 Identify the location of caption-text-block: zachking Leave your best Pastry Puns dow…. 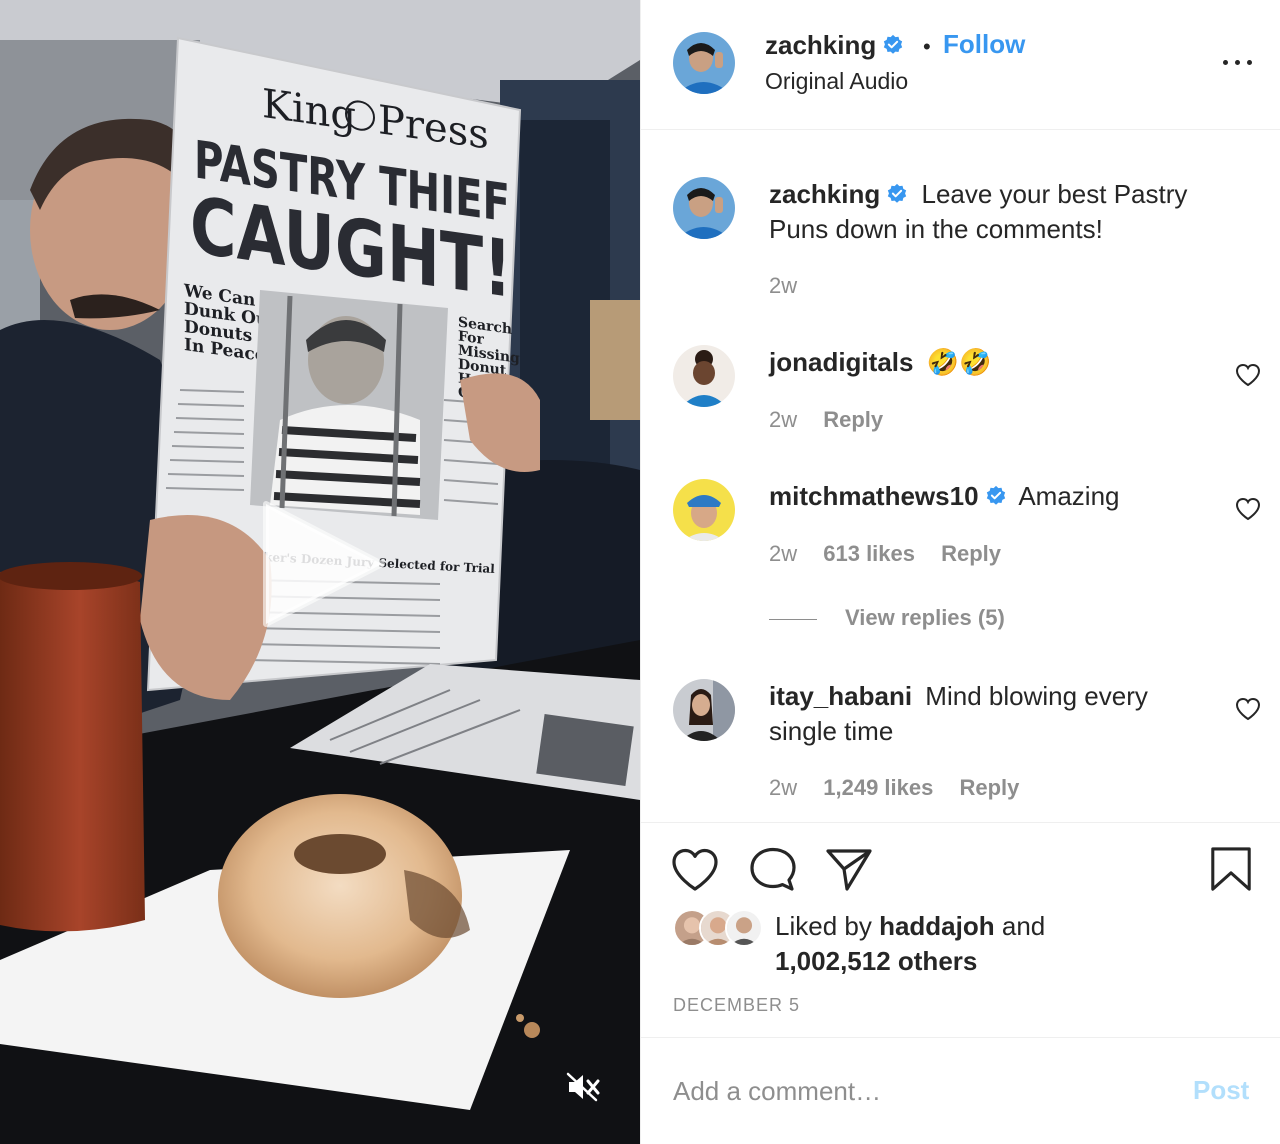
(989, 212).